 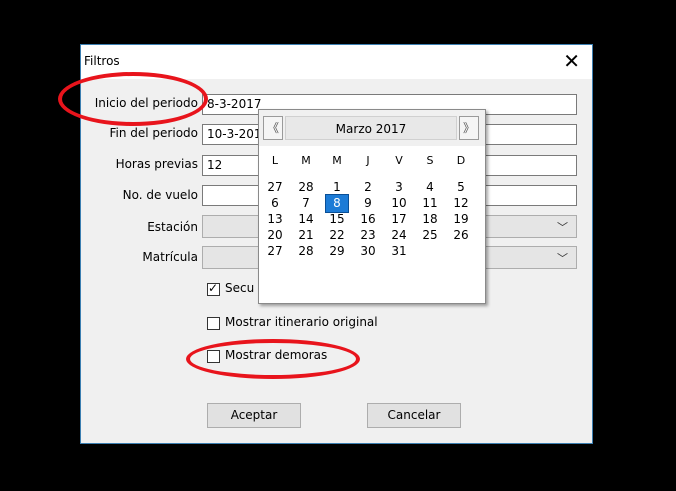 I want to click on calendar-day: 22, so click(x=337, y=235).